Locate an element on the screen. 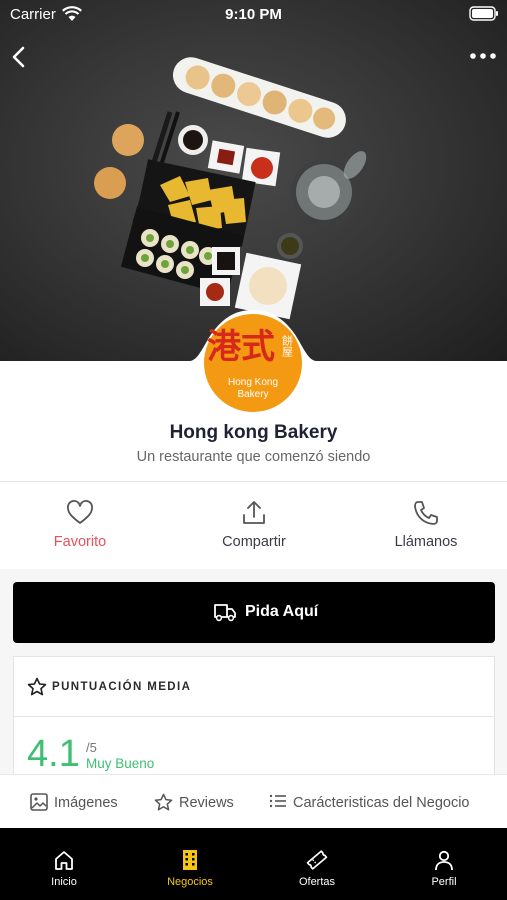 This screenshot has width=507, height=900. nav-businesses-label: Negocios is located at coordinates (190, 882).